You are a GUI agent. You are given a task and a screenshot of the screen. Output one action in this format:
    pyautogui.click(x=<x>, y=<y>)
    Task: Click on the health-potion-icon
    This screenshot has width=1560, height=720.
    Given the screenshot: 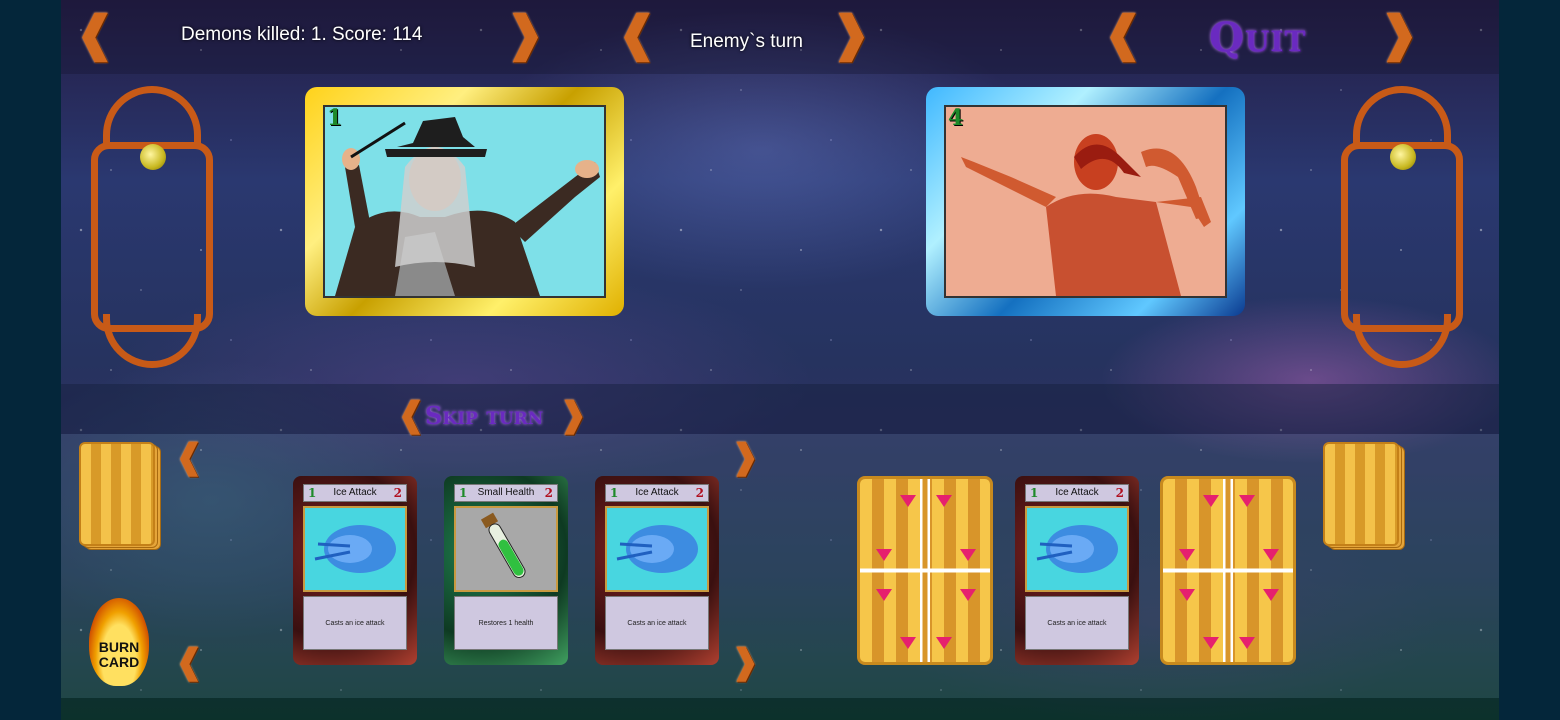 What is the action you would take?
    pyautogui.click(x=506, y=549)
    